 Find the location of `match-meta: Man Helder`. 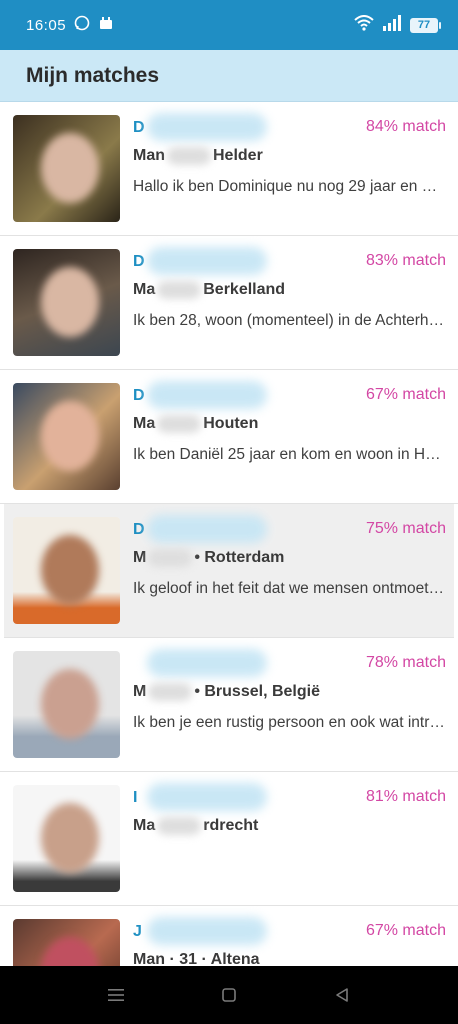

match-meta: Man Helder is located at coordinates (198, 156).